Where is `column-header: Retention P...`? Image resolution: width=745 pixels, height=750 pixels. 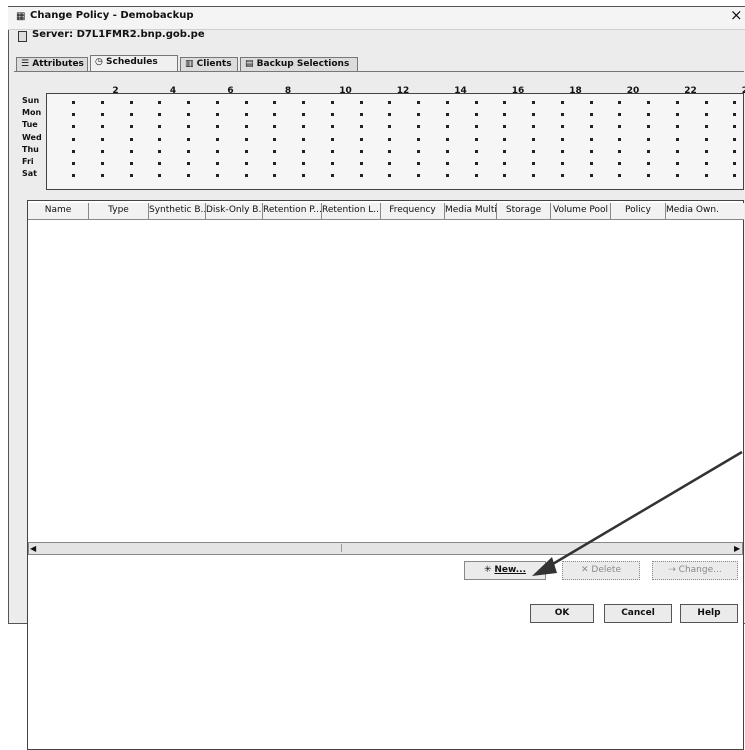
column-header: Retention P... is located at coordinates (291, 211).